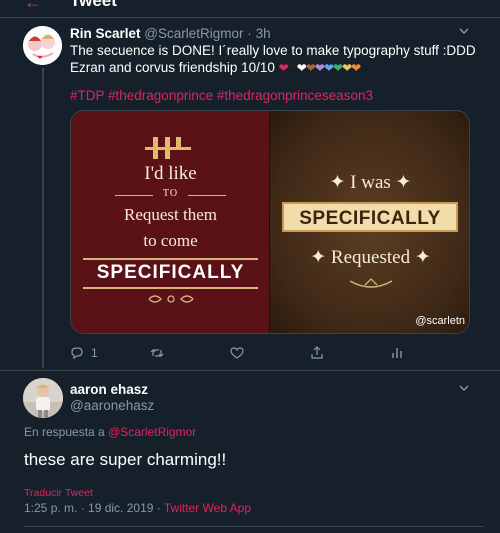 The height and width of the screenshot is (533, 500). Describe the element at coordinates (152, 432) in the screenshot. I see `reply-mention-link: @ScarletRigmor` at that location.